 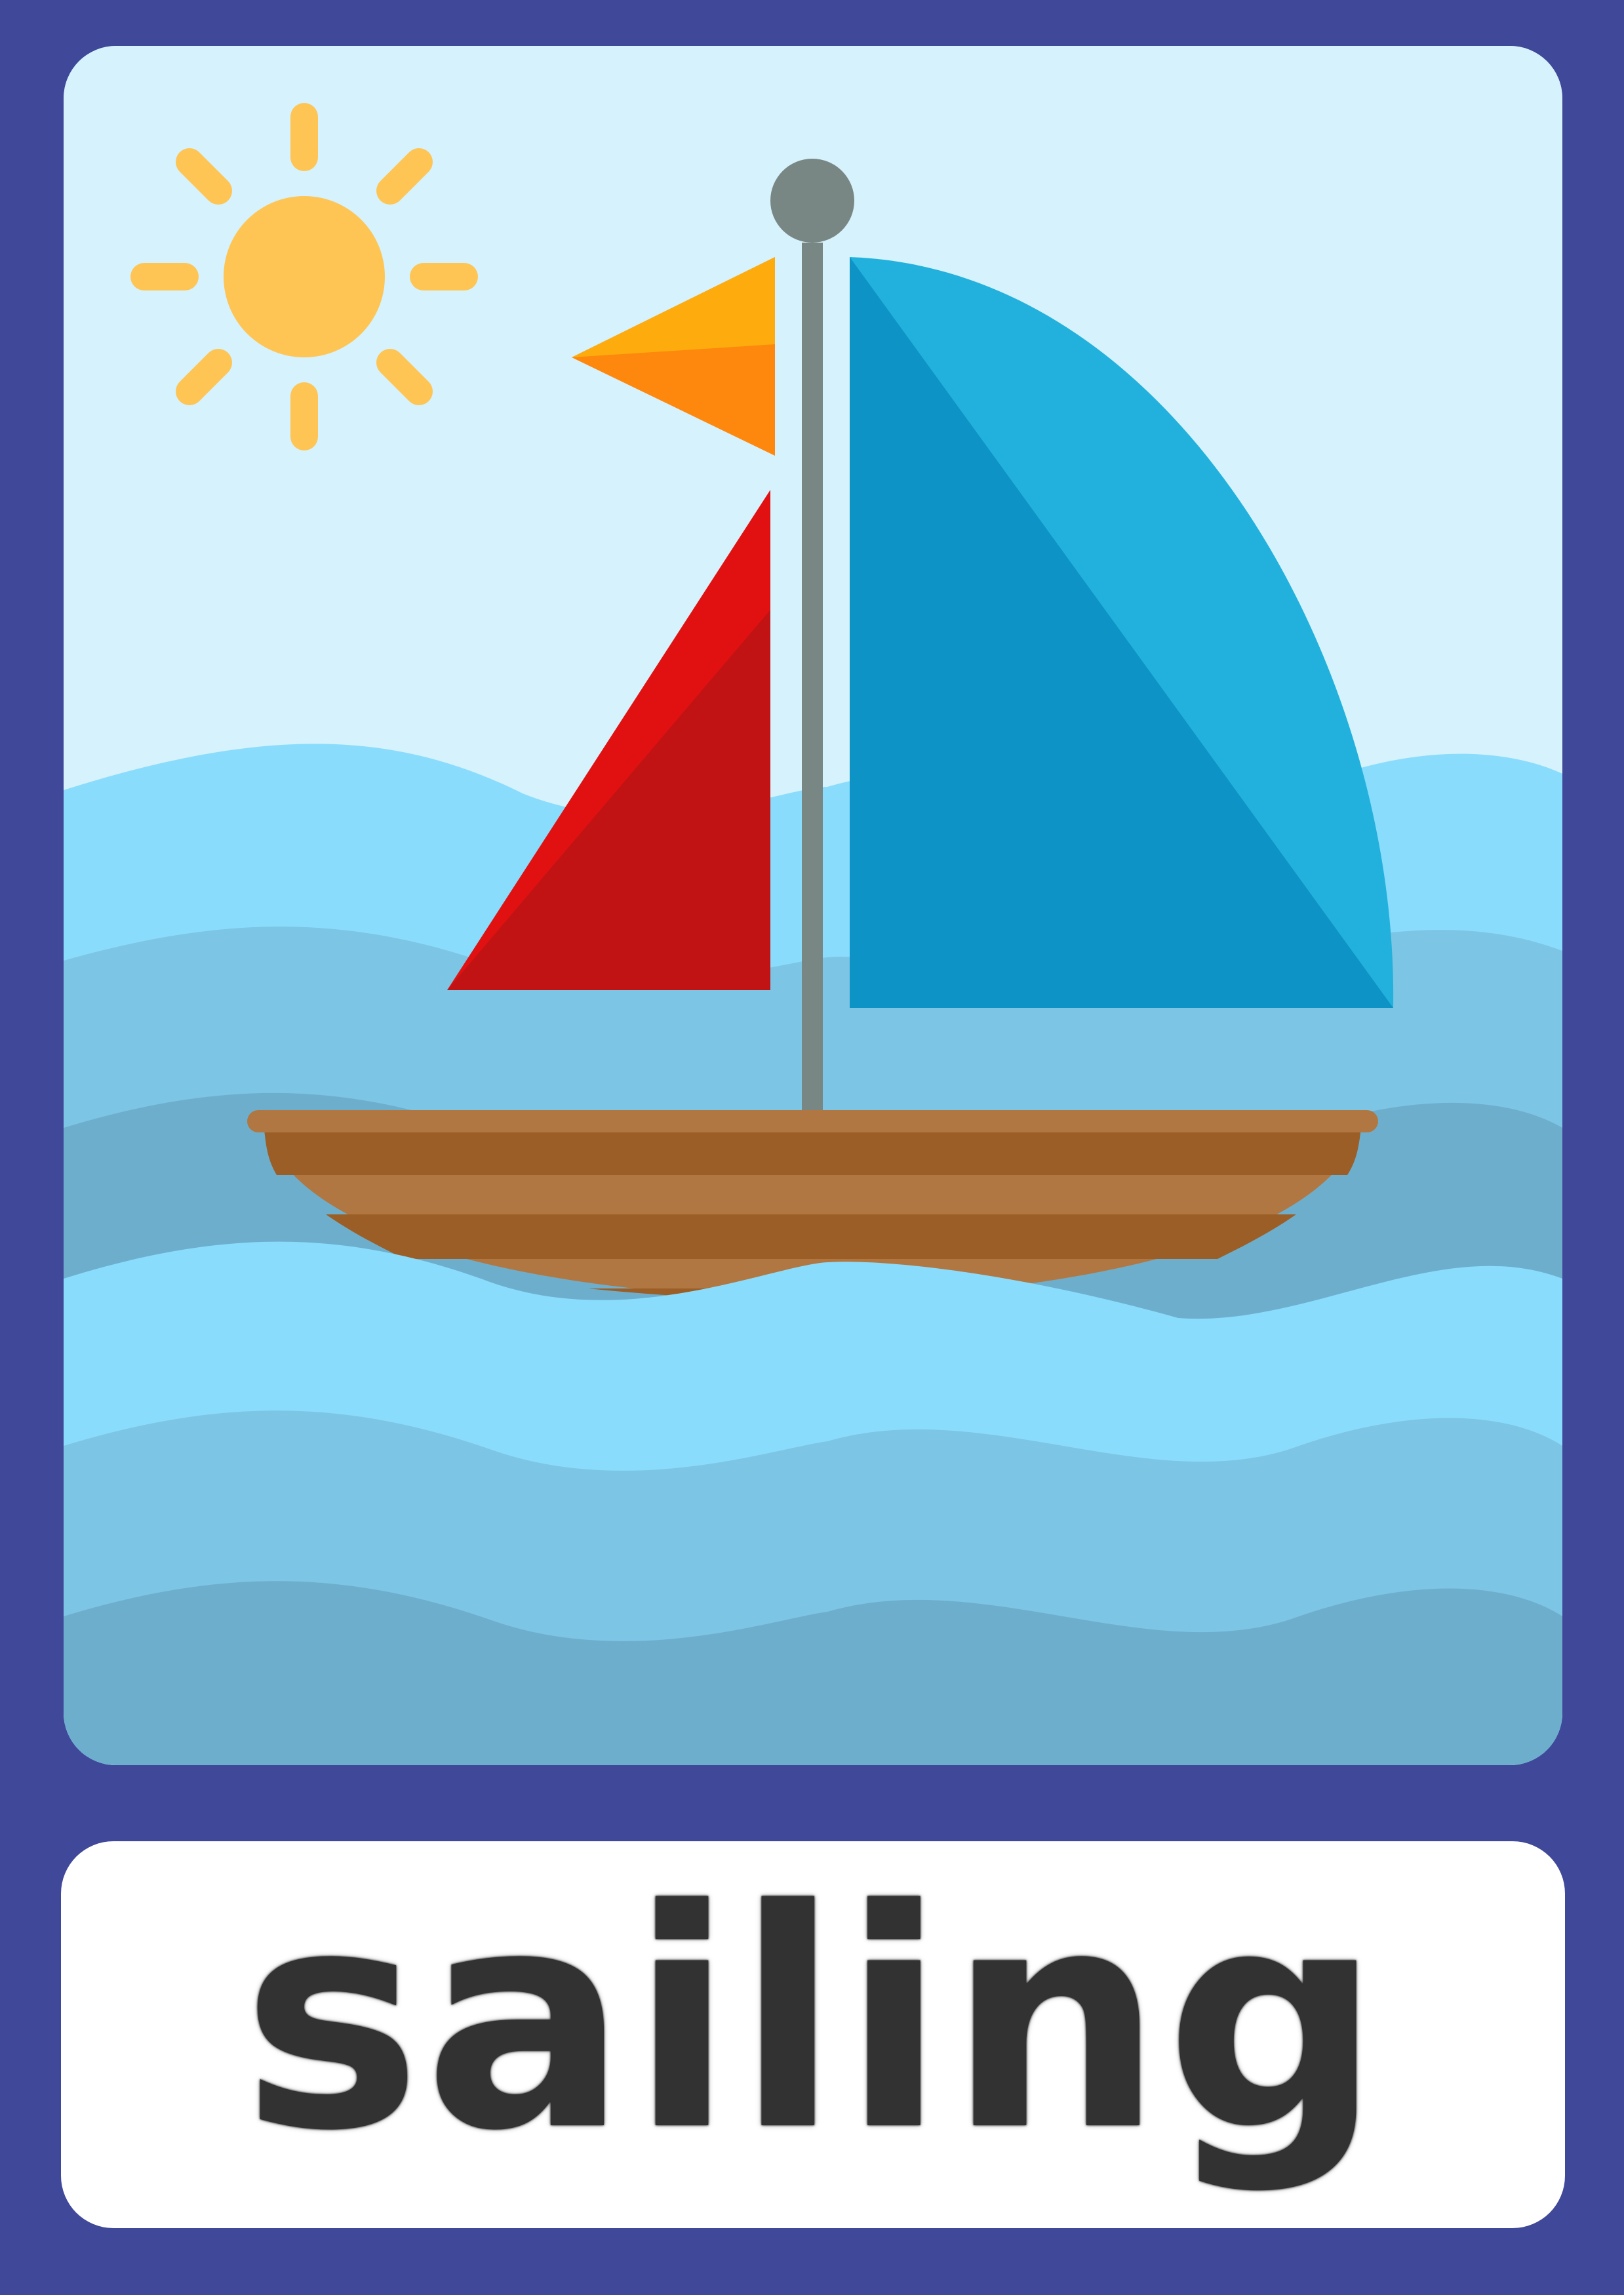 What do you see at coordinates (813, 2021) in the screenshot?
I see `card-word: sailing` at bounding box center [813, 2021].